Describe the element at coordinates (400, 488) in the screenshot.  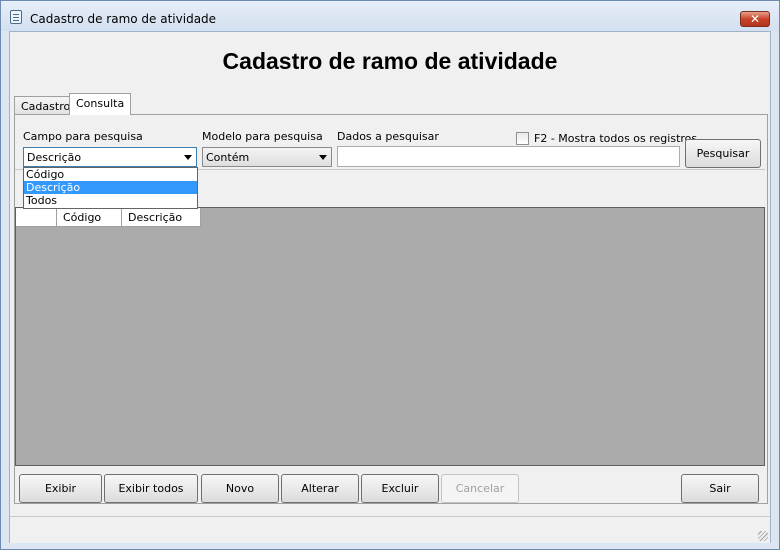
I see `excluir-button: Excluir` at that location.